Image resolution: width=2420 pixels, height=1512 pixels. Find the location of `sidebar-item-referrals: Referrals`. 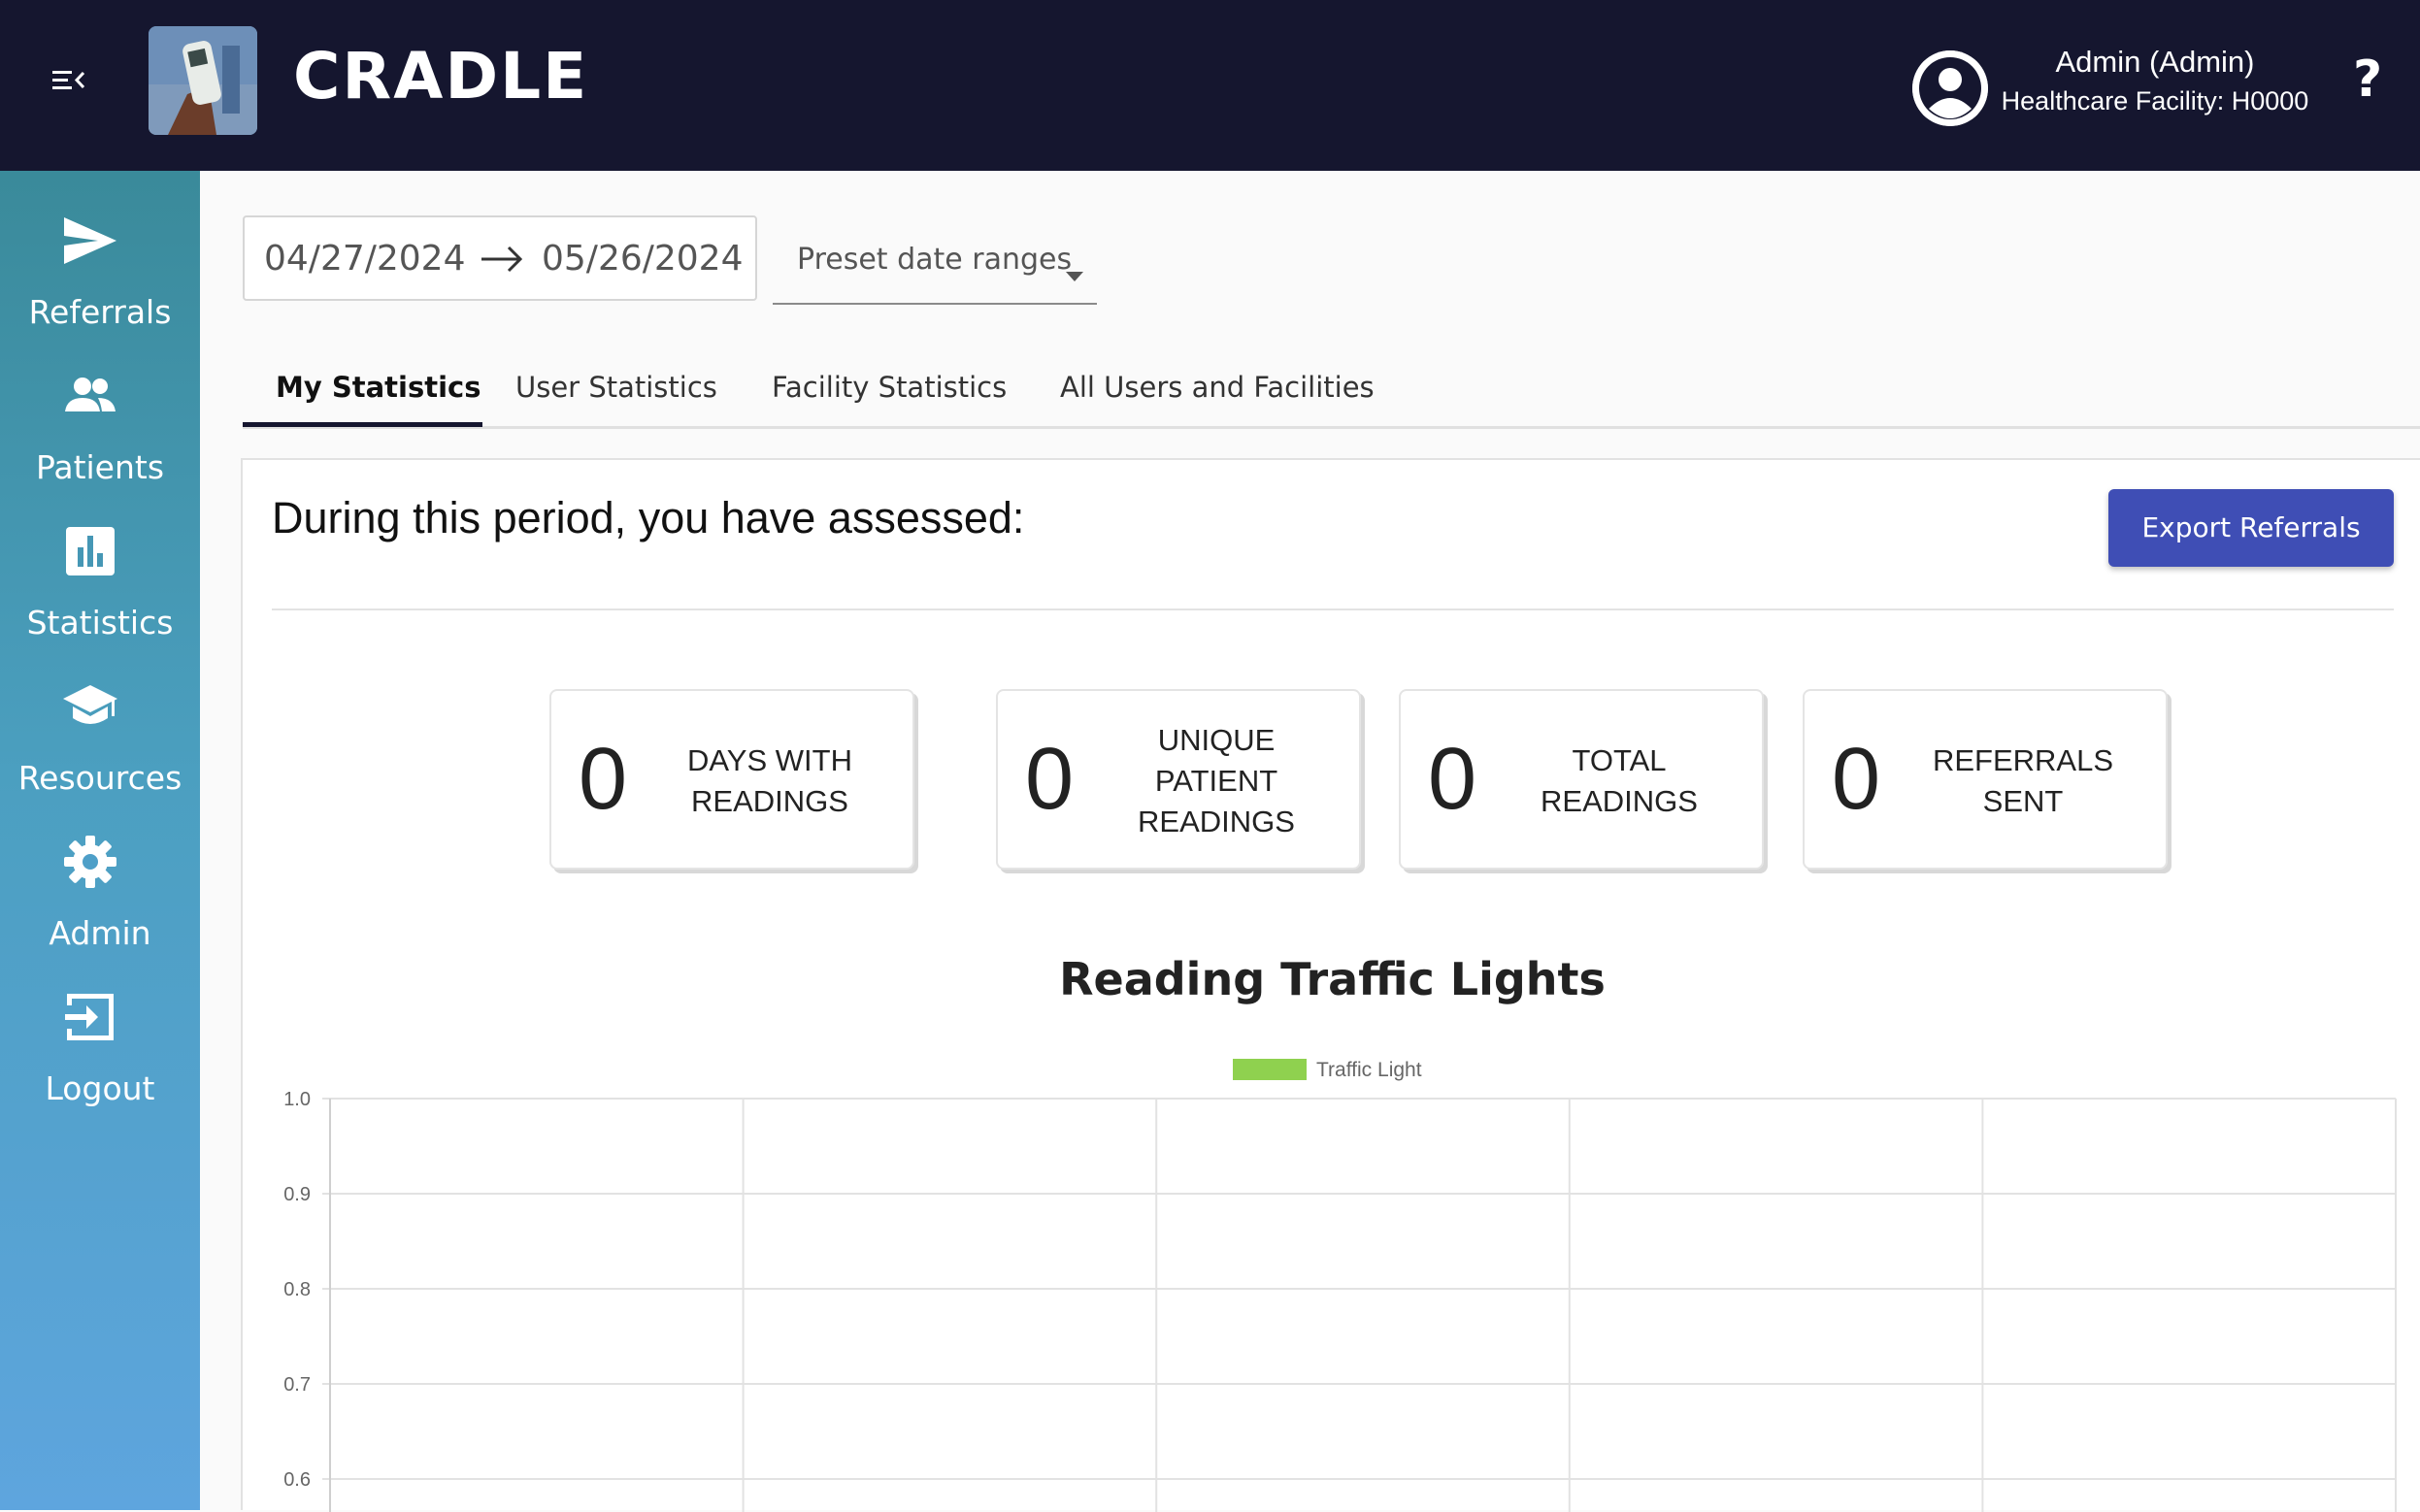

sidebar-item-referrals: Referrals is located at coordinates (100, 263).